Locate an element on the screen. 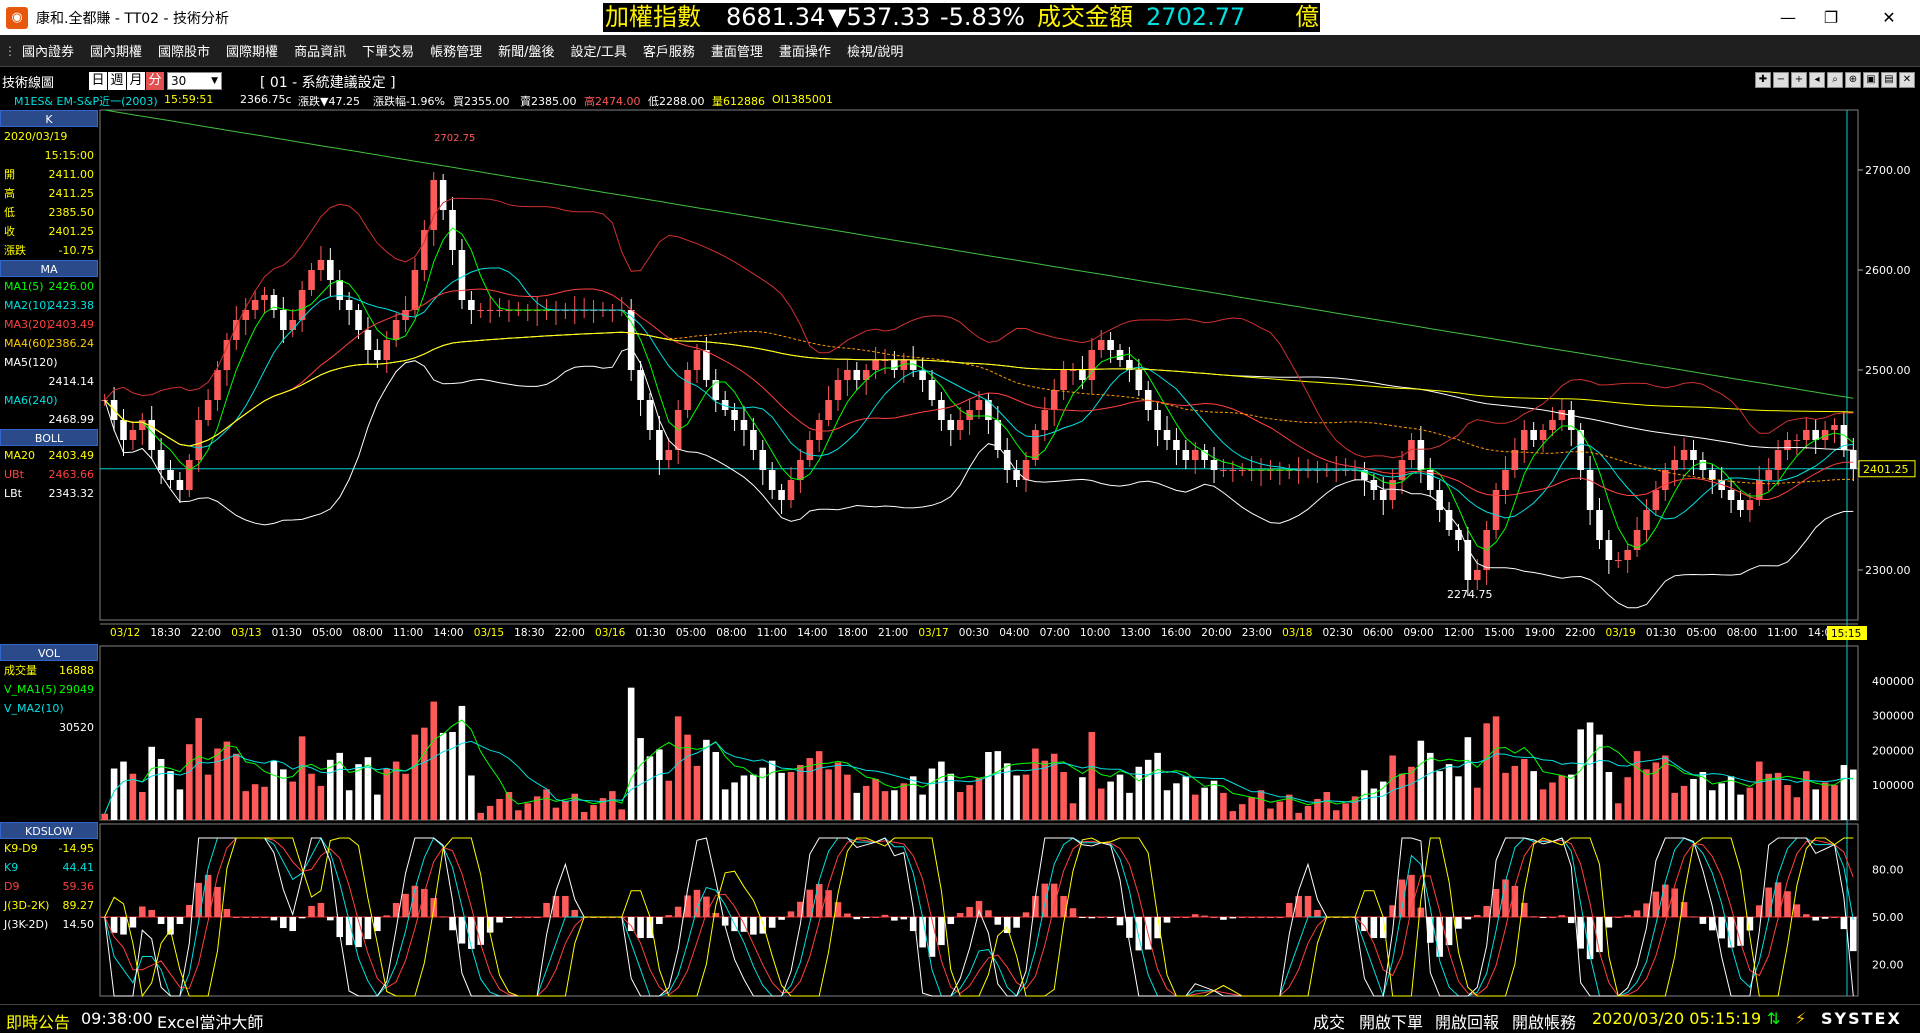 Image resolution: width=1920 pixels, height=1033 pixels. open-account-button: 開啟帳務 is located at coordinates (1544, 1021).